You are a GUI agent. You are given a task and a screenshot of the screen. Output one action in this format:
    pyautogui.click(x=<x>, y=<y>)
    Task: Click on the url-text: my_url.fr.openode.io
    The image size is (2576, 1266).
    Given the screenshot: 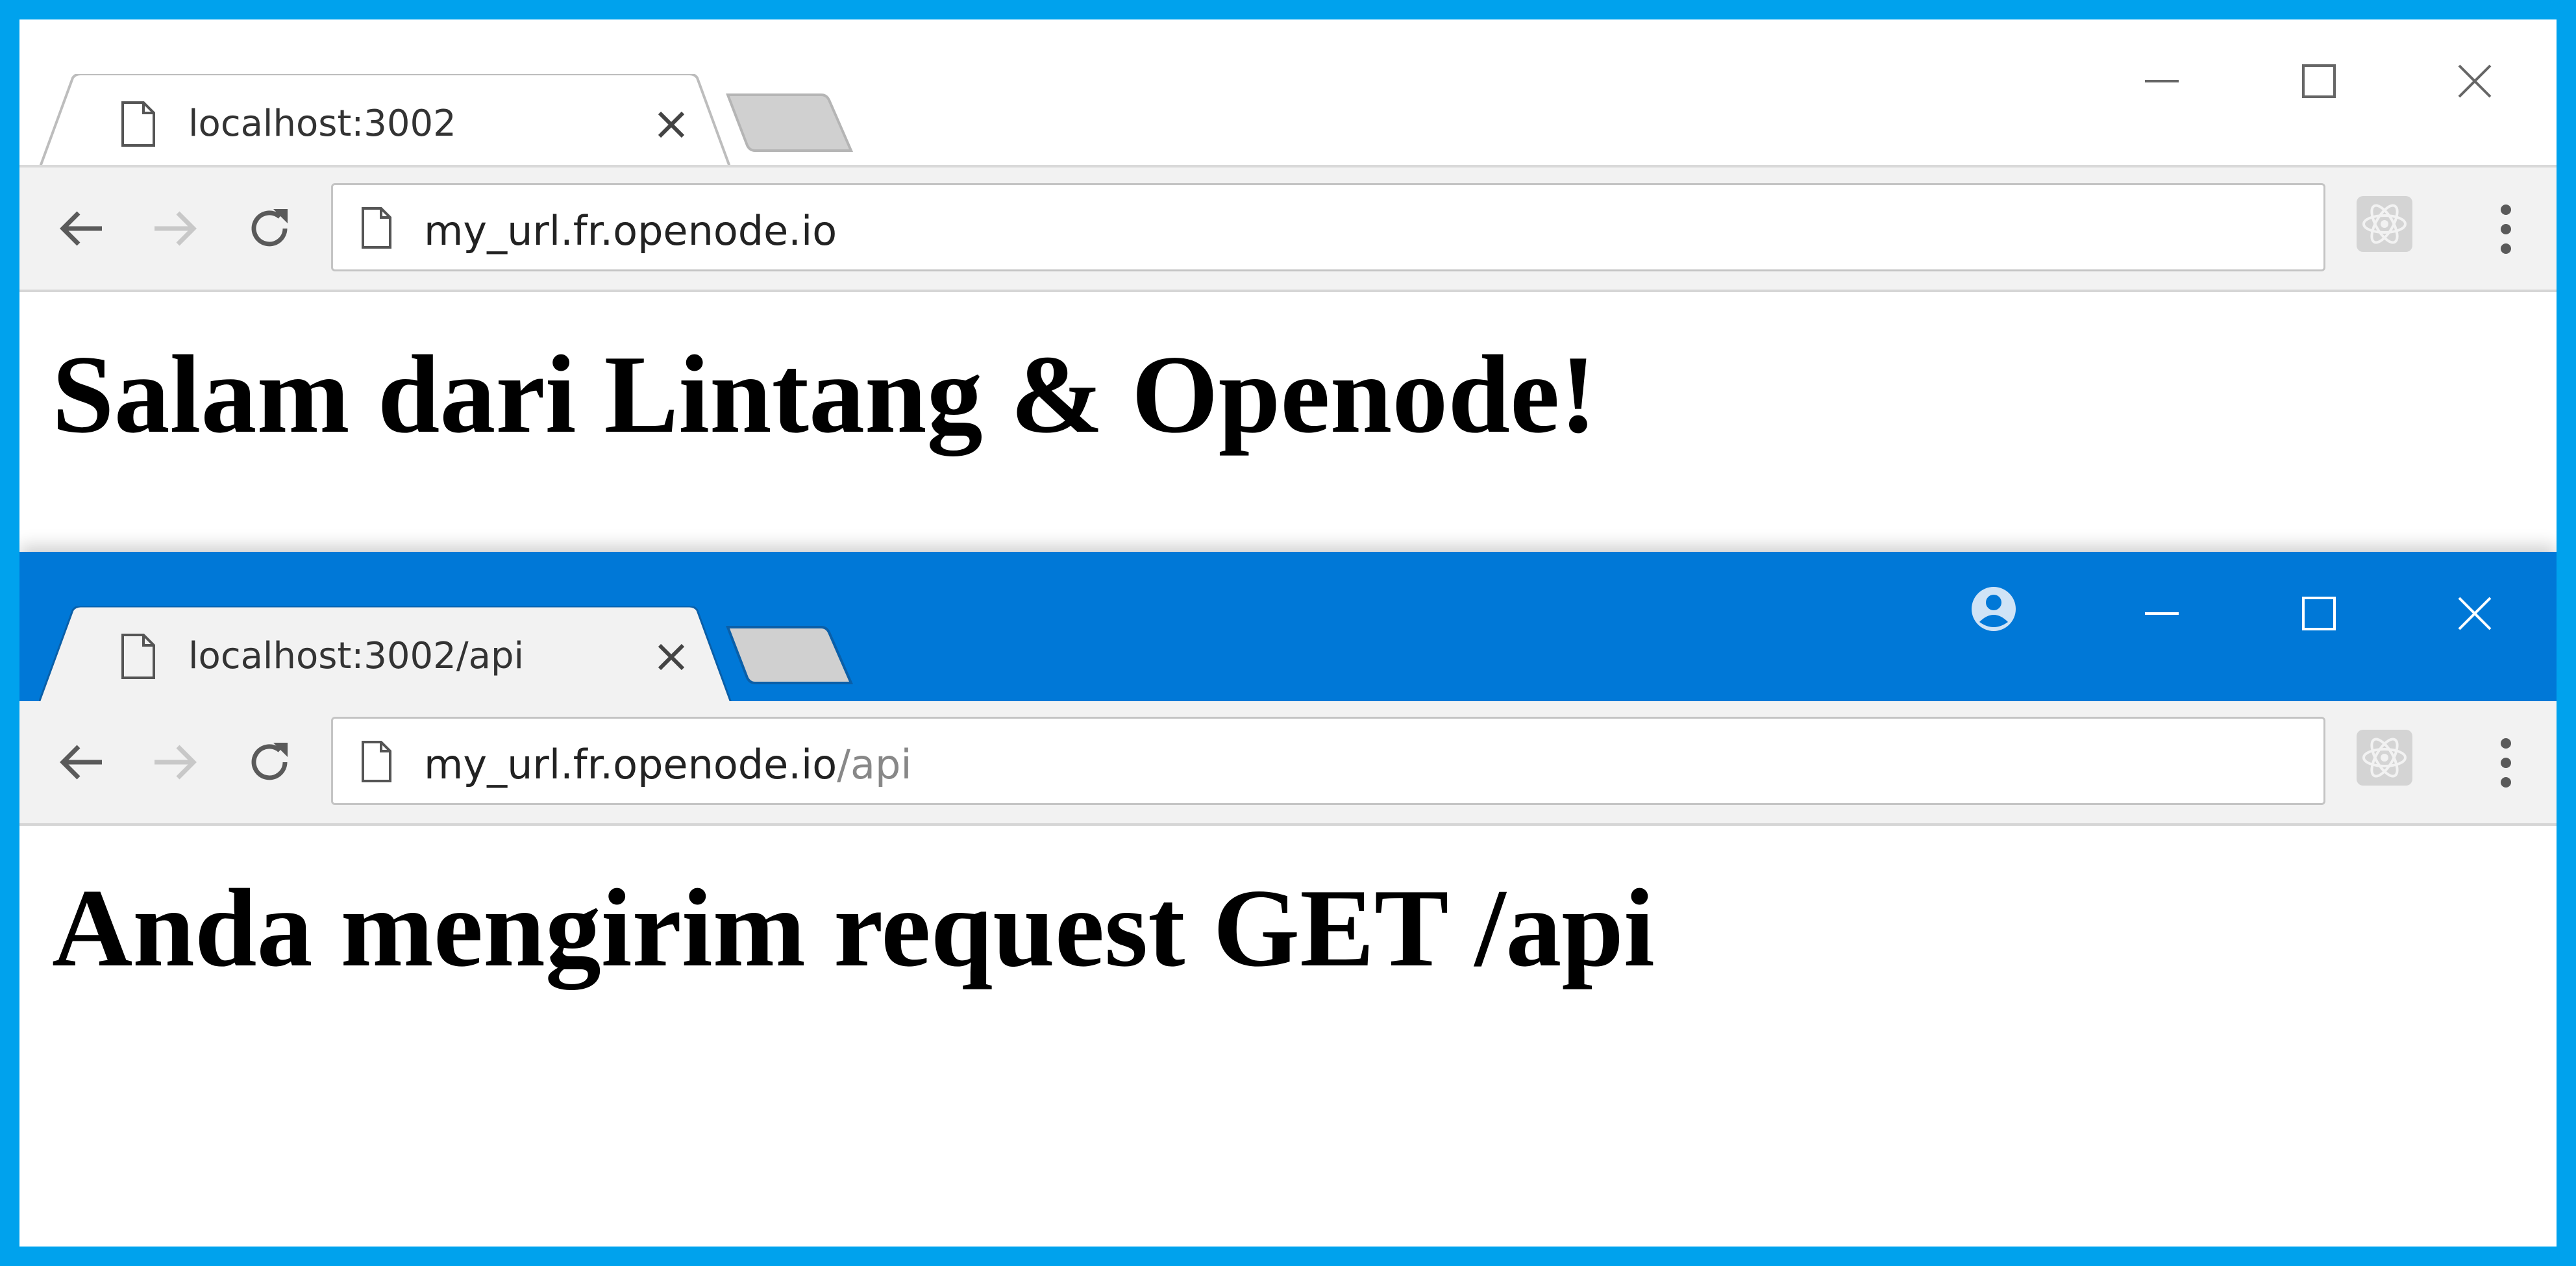 What is the action you would take?
    pyautogui.click(x=630, y=230)
    